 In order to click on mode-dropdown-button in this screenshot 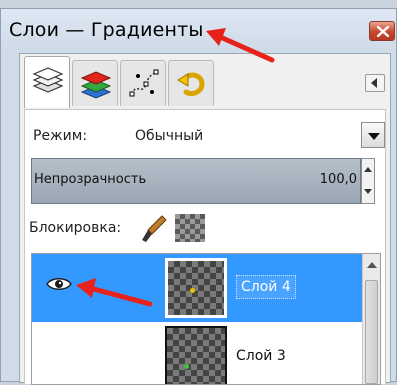, I will do `click(373, 135)`.